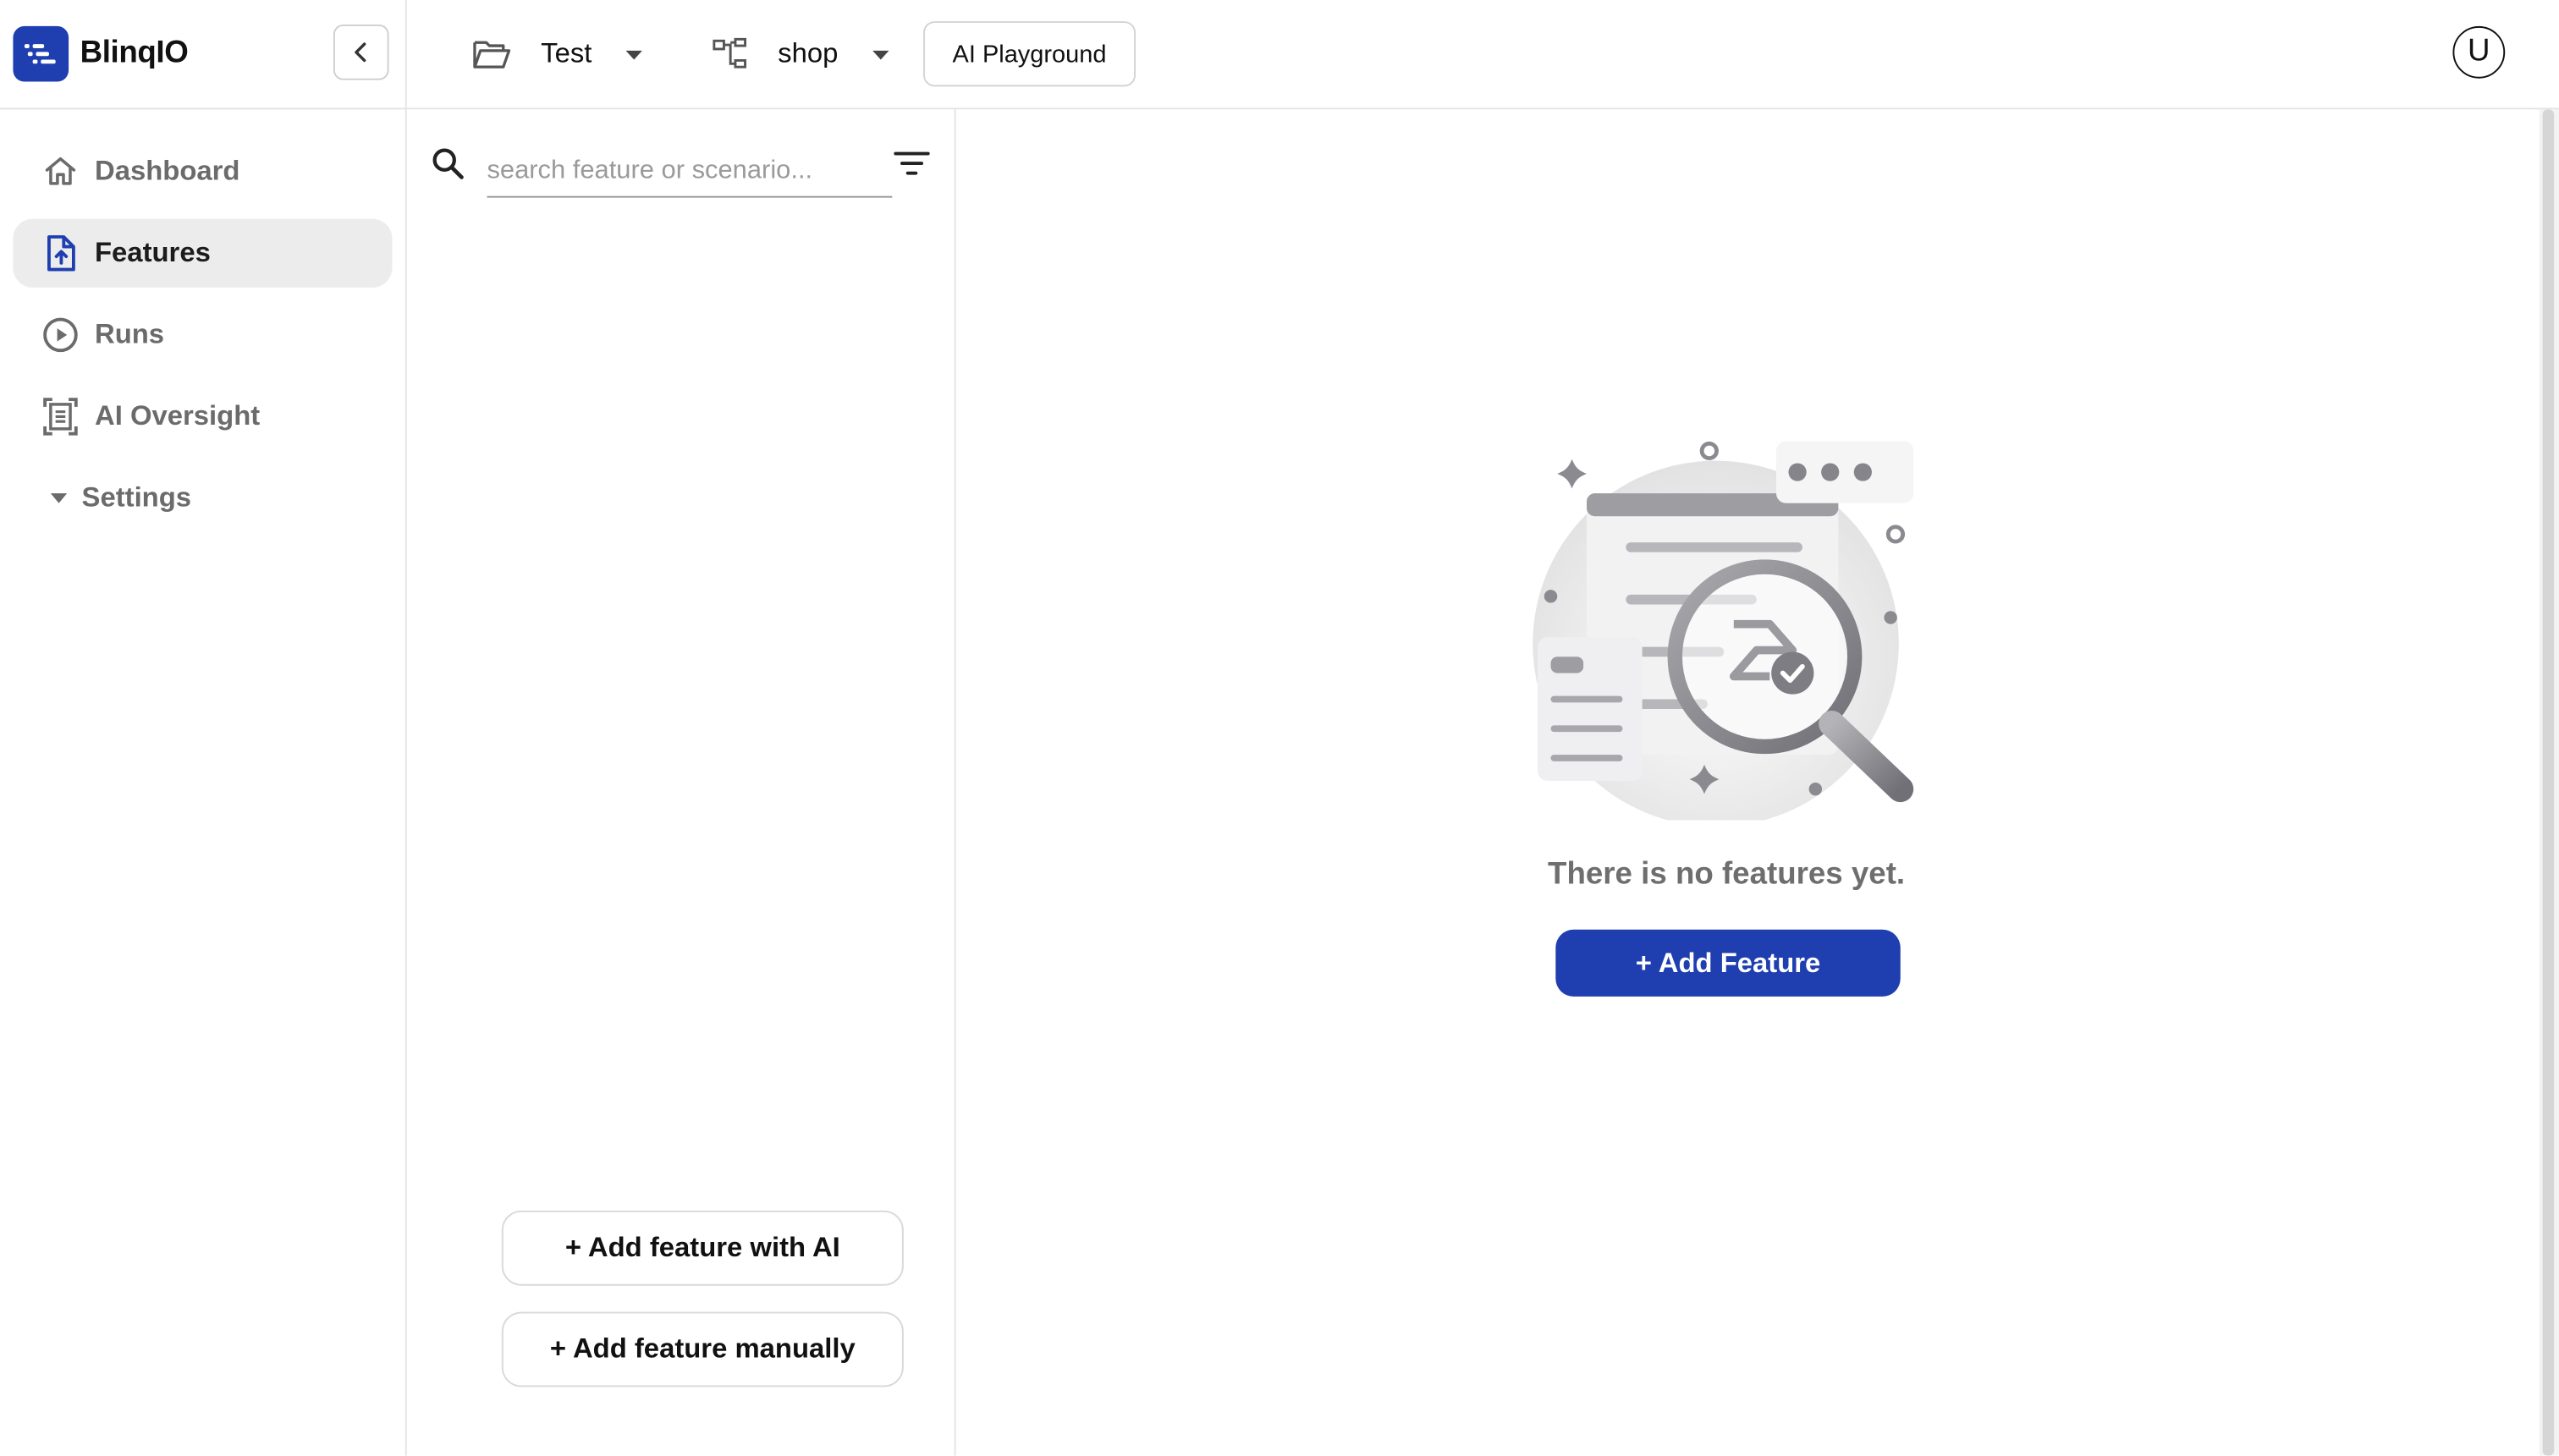 This screenshot has height=1456, width=2559. Describe the element at coordinates (1482, 55) in the screenshot. I see `top-bar: Test shop AI Playground U` at that location.